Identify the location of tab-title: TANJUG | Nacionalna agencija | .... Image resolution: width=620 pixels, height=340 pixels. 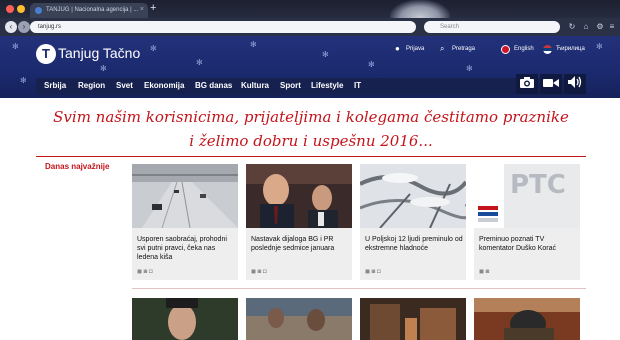
(92, 10).